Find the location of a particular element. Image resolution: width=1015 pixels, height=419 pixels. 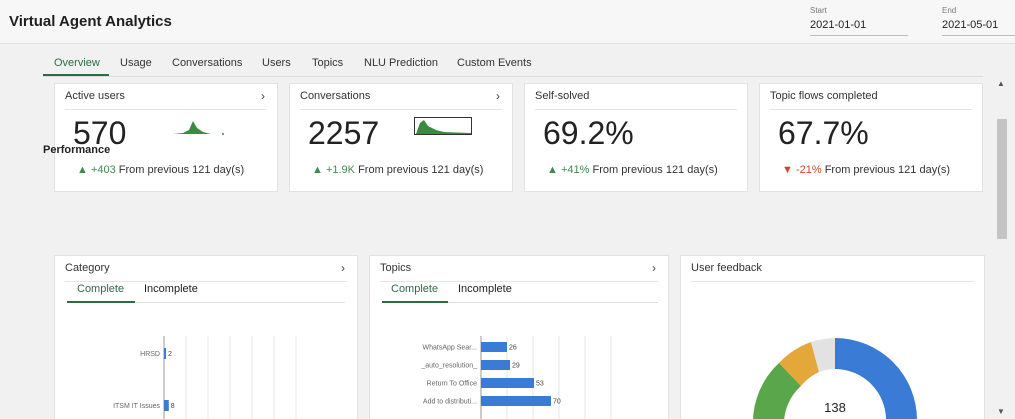

section-title-performance: Performance is located at coordinates (77, 150).